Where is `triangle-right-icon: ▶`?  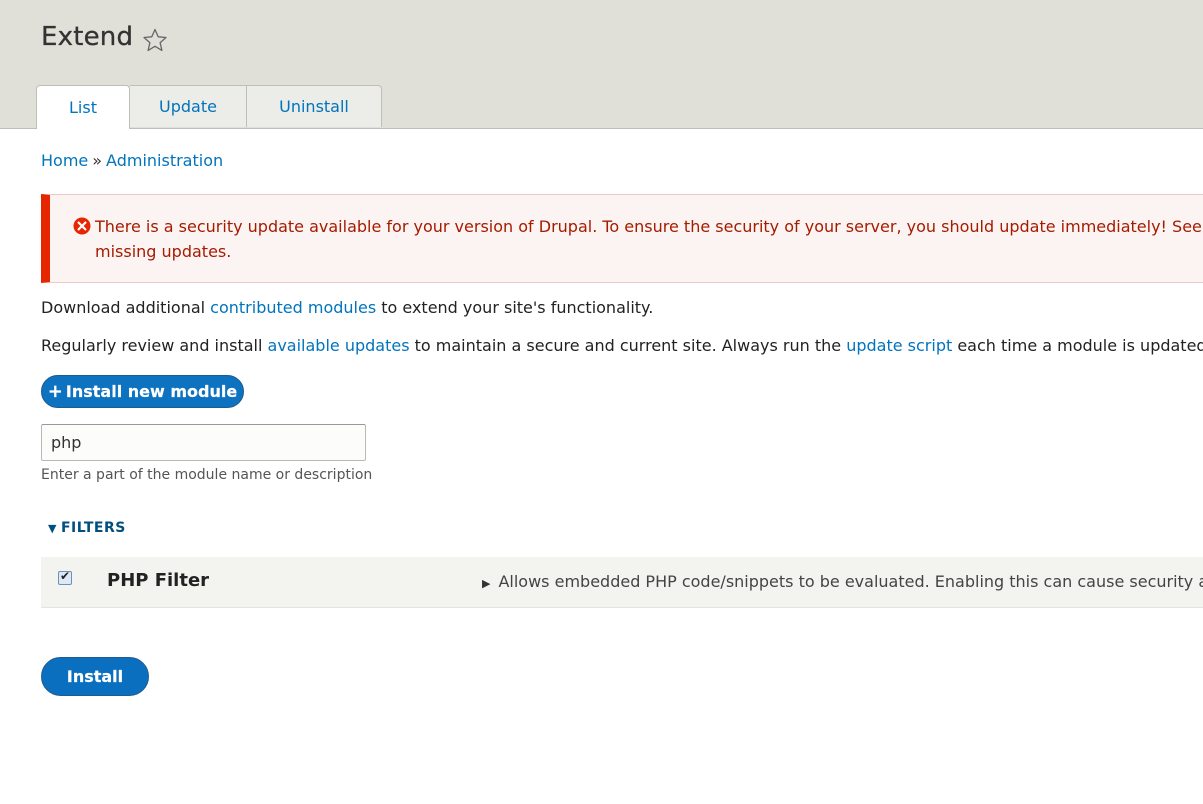
triangle-right-icon: ▶ is located at coordinates (486, 583).